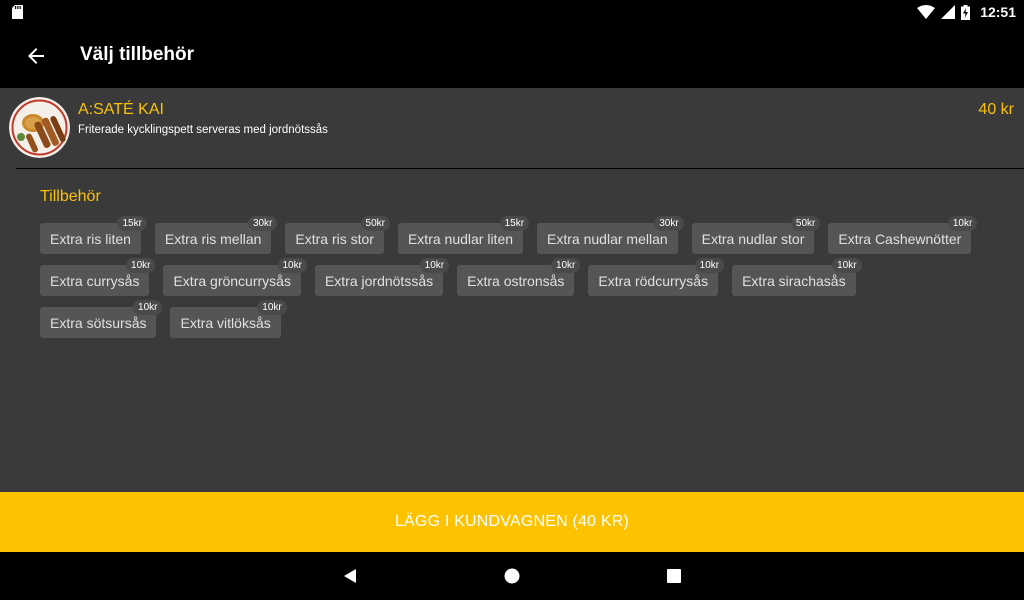  Describe the element at coordinates (460, 238) in the screenshot. I see `addon-label: Extra nudlar liten` at that location.